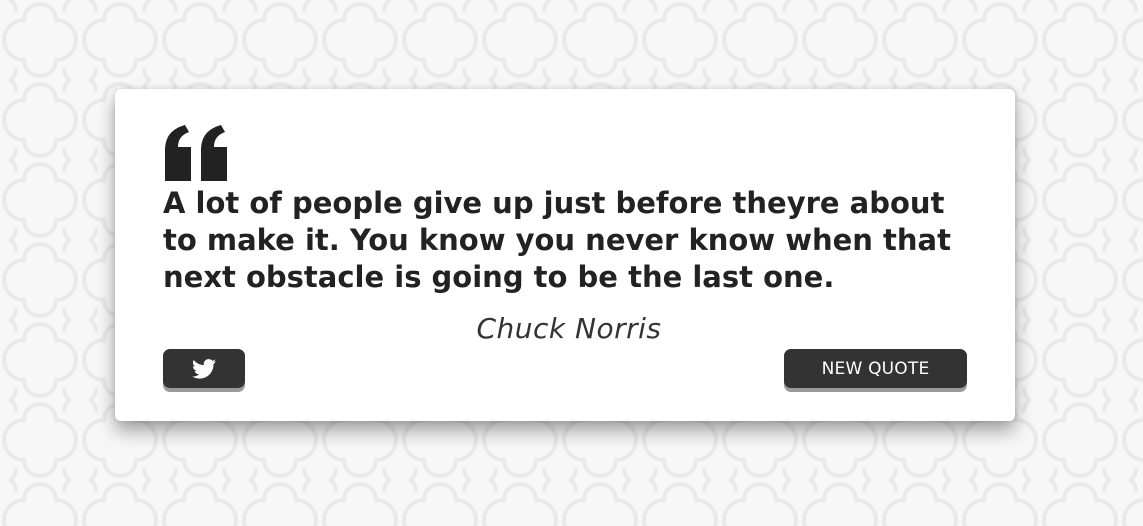  I want to click on quote-open-icon, so click(196, 153).